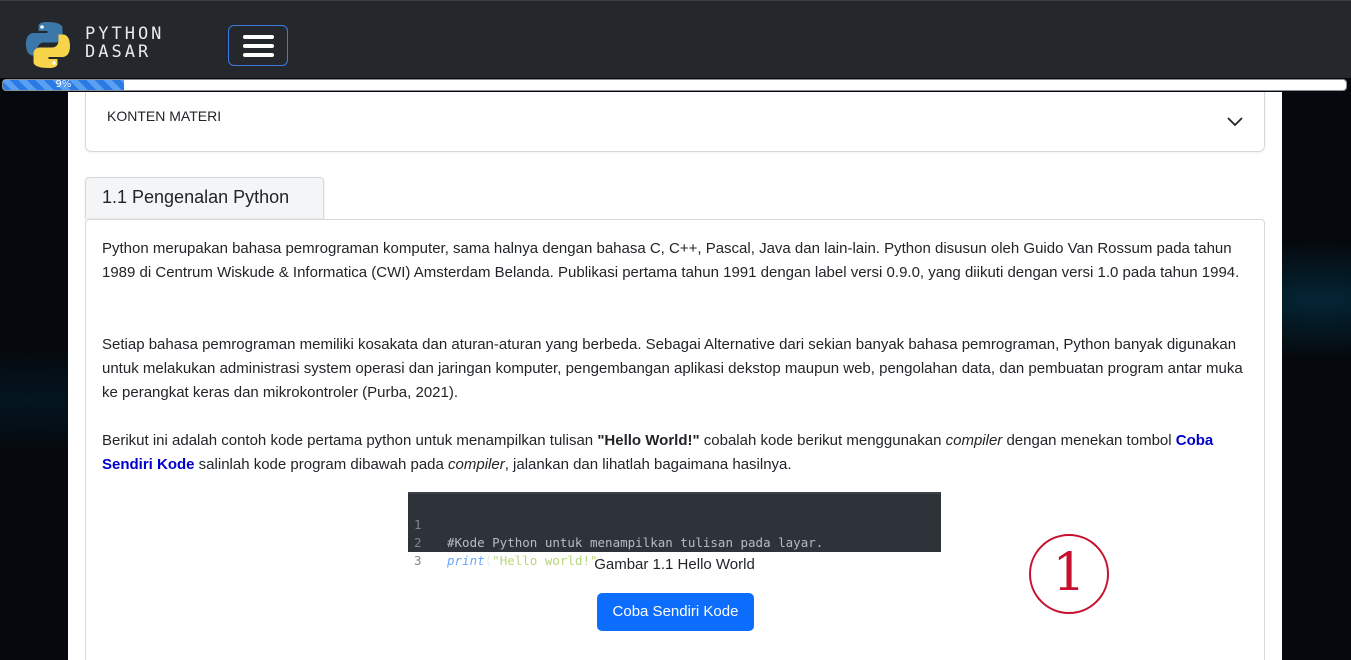  I want to click on reading-progress-bar: 9%, so click(674, 85).